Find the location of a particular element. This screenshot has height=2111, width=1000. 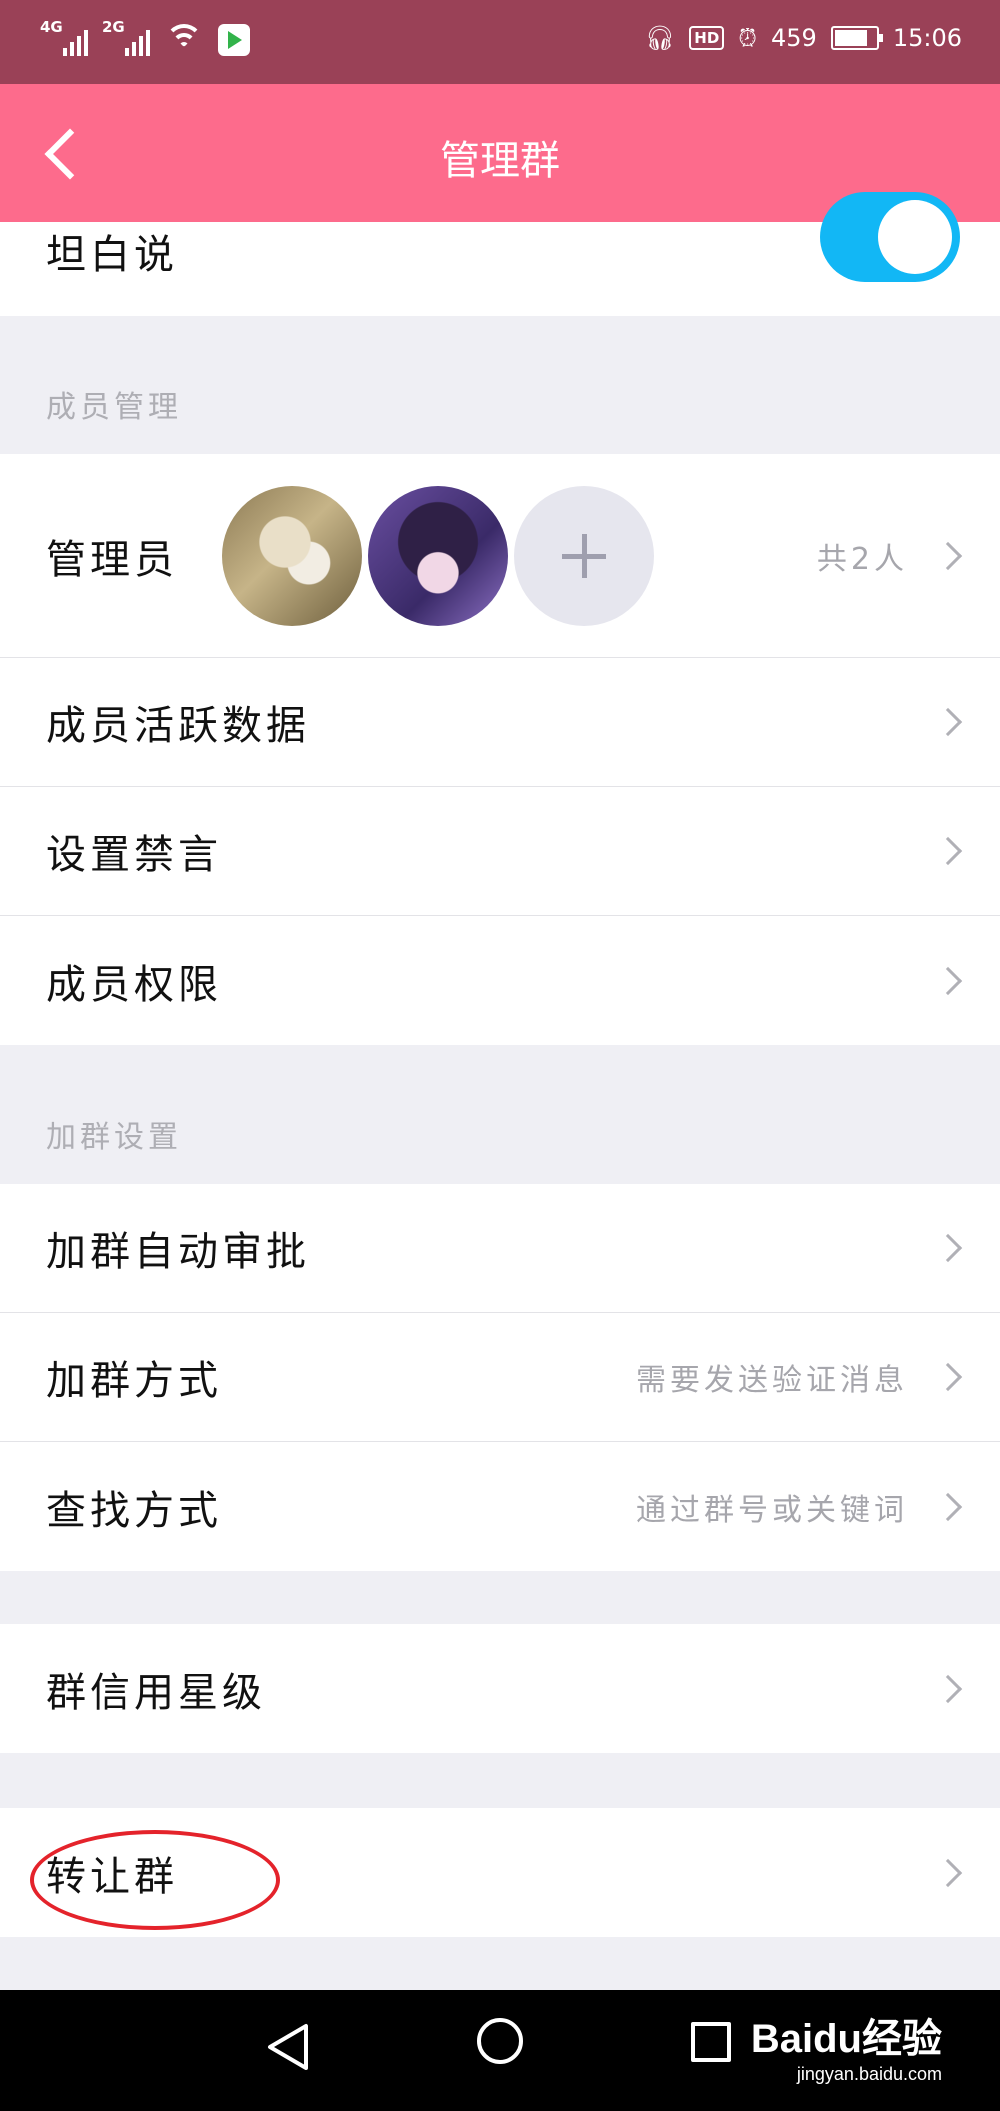

row-label: 加群方式 is located at coordinates (134, 1381).